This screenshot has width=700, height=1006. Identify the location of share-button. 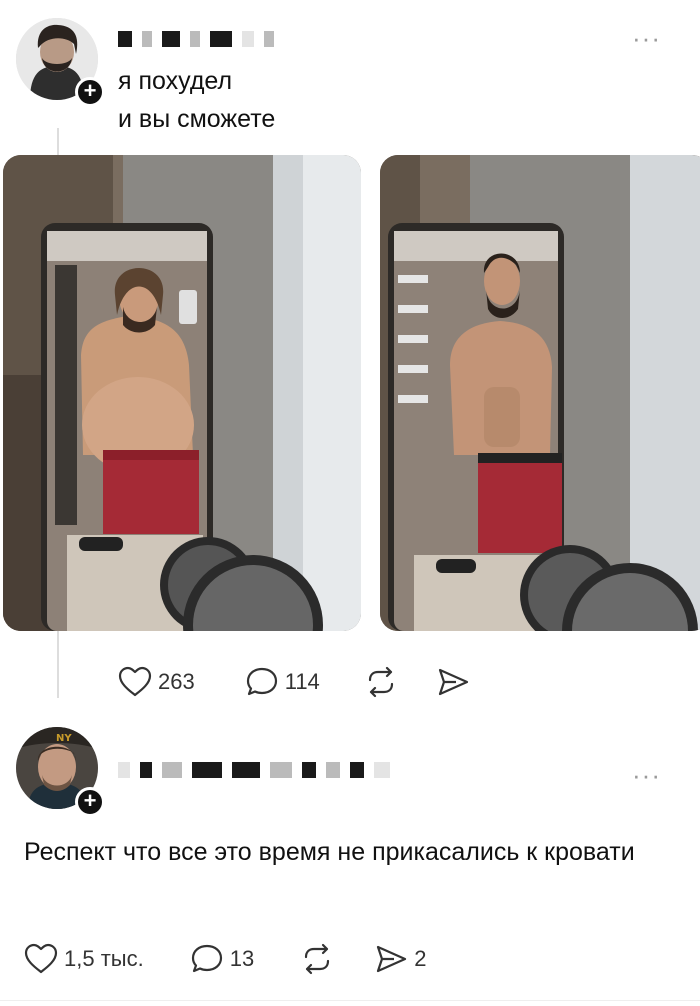
(453, 682).